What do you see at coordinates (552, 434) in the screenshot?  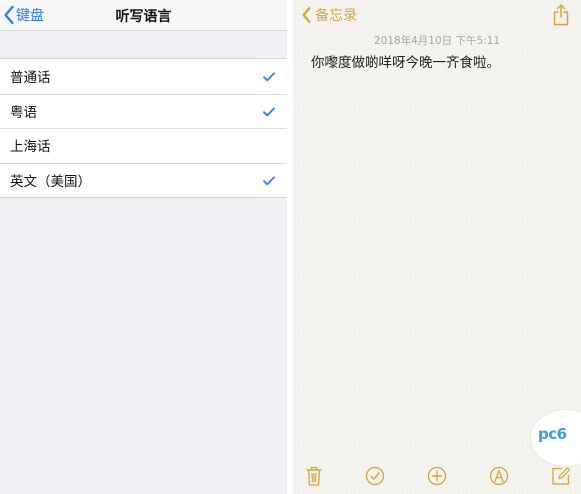 I see `watermark-text: pc6` at bounding box center [552, 434].